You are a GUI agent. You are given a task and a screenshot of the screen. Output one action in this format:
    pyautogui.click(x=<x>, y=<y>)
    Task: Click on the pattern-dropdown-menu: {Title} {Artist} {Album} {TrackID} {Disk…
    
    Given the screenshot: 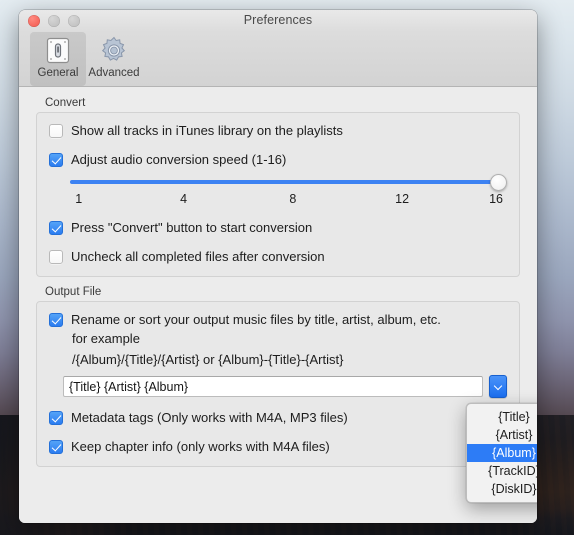 What is the action you would take?
    pyautogui.click(x=501, y=453)
    